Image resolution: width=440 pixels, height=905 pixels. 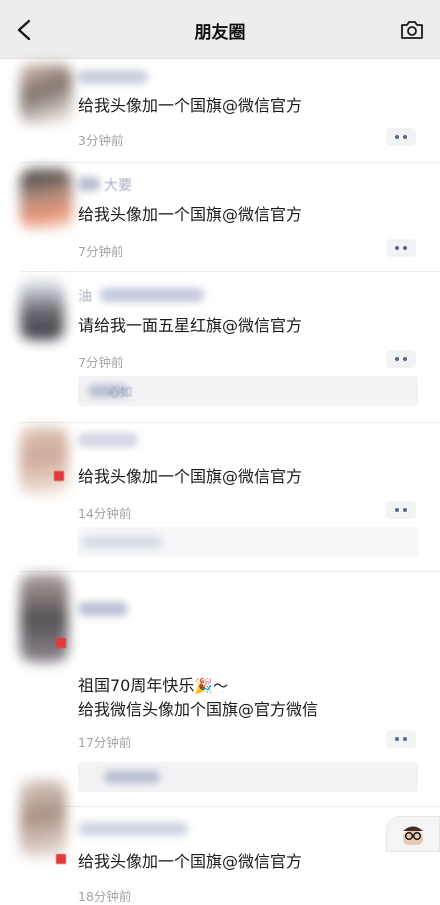 What do you see at coordinates (120, 392) in the screenshot?
I see `comment-text: 心如` at bounding box center [120, 392].